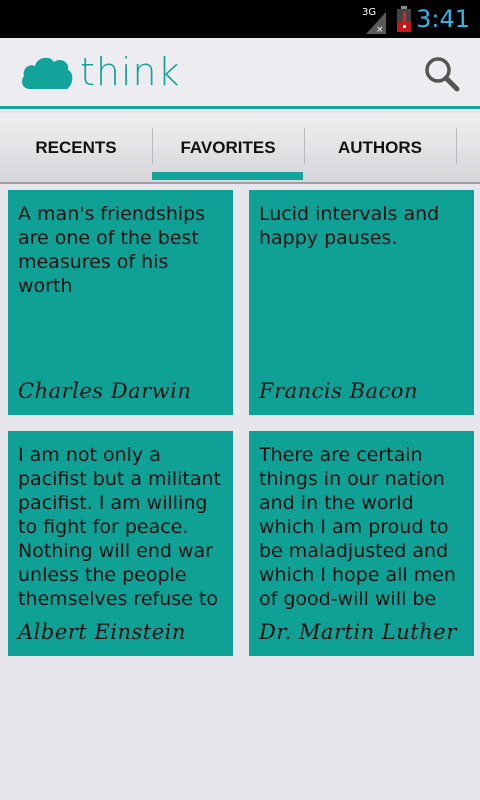  What do you see at coordinates (105, 391) in the screenshot?
I see `quote-author: Charles Darwin` at bounding box center [105, 391].